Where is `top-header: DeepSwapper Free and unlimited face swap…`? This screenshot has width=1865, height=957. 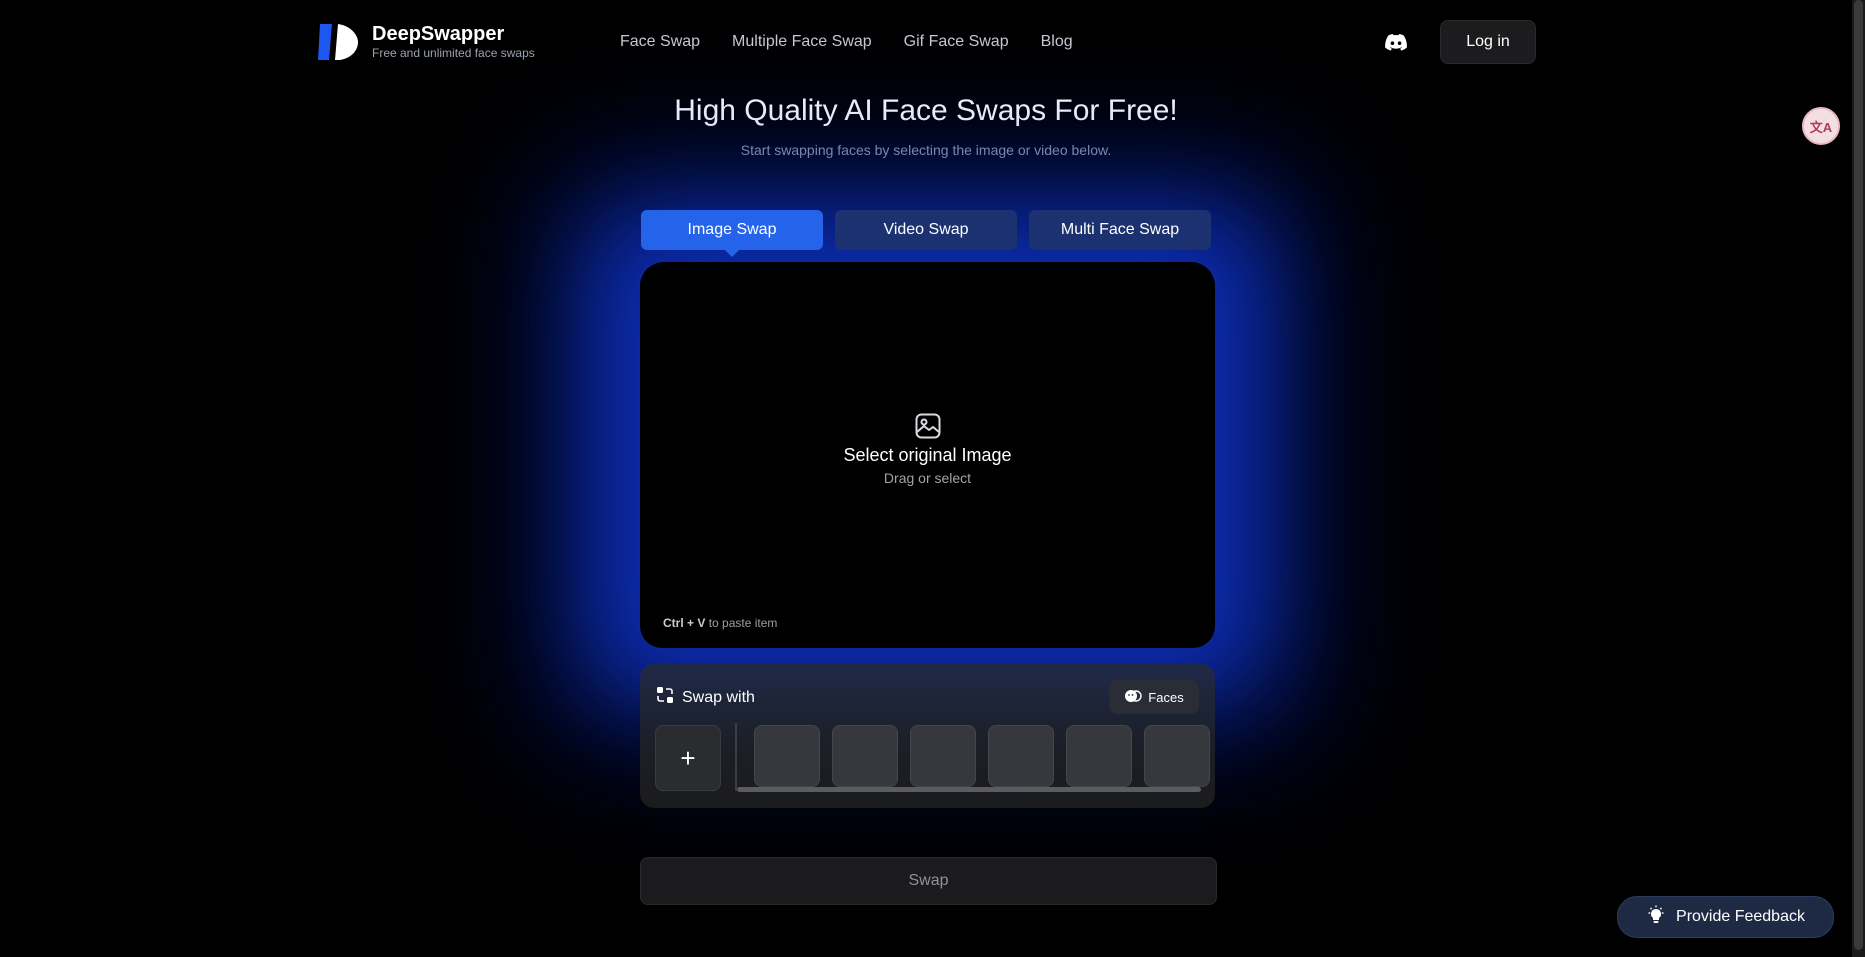
top-header: DeepSwapper Free and unlimited face swap… is located at coordinates (927, 42).